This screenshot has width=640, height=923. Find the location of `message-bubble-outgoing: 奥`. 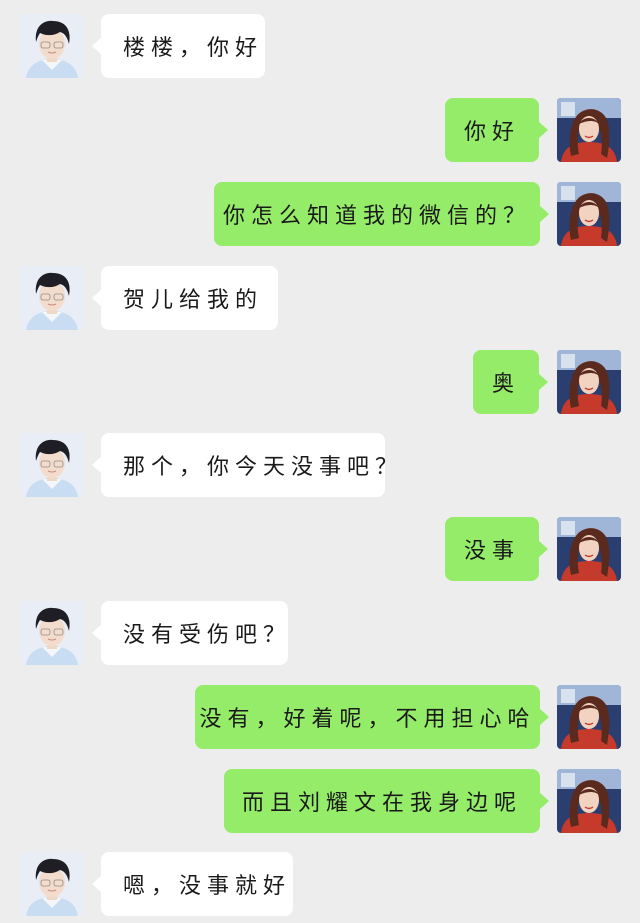

message-bubble-outgoing: 奥 is located at coordinates (510, 382).